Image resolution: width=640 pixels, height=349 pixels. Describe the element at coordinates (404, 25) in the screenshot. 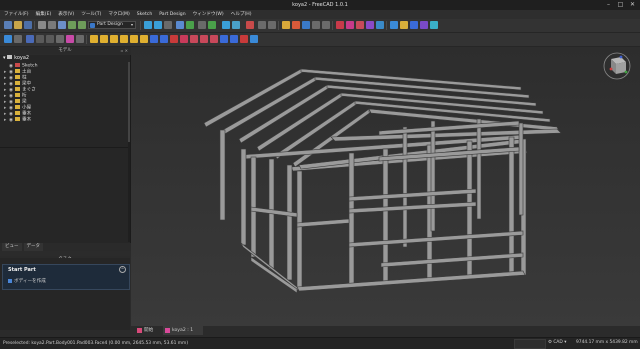

I see `datum-line-icon` at that location.